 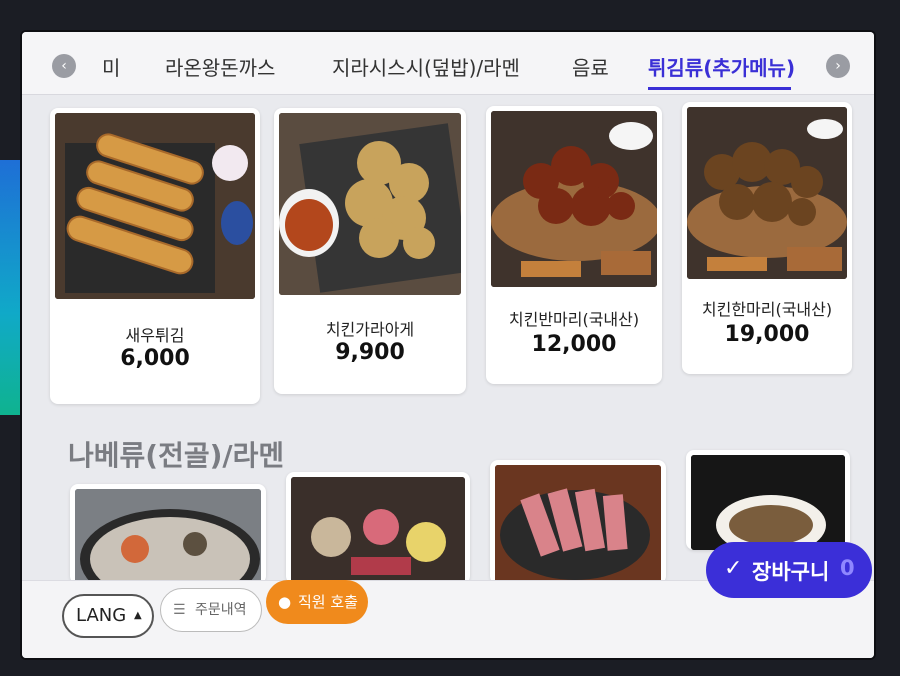 What do you see at coordinates (767, 334) in the screenshot?
I see `menu-item-price: 19,000` at bounding box center [767, 334].